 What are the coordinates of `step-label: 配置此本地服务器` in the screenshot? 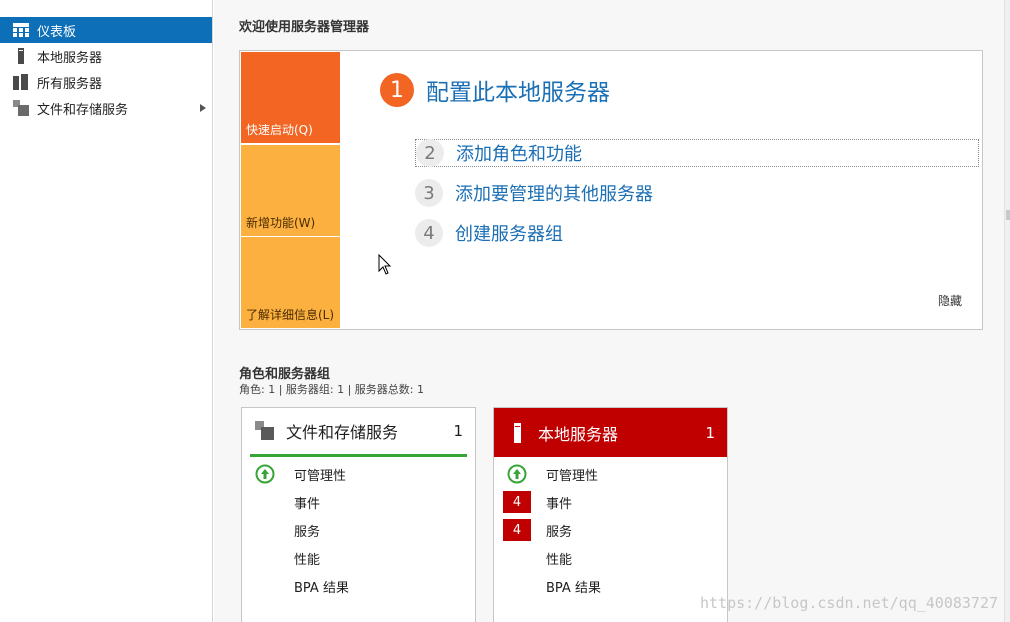 It's located at (518, 93).